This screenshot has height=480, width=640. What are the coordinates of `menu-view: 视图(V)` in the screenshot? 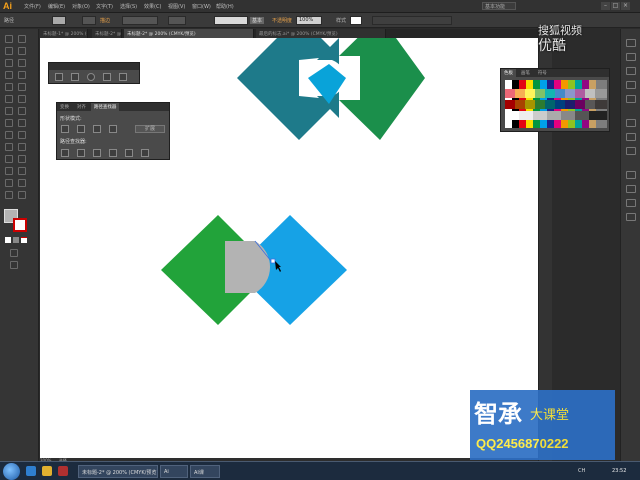 It's located at (176, 6).